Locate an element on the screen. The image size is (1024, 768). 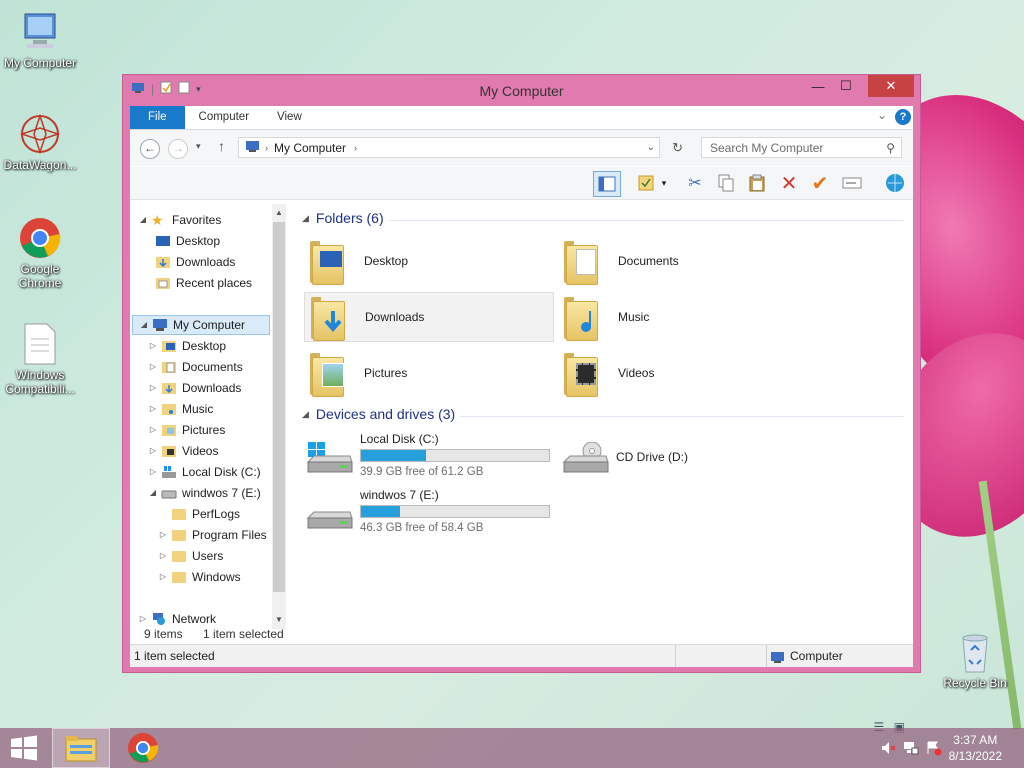
search-input: Search My Computer ⚲ is located at coordinates (801, 147).